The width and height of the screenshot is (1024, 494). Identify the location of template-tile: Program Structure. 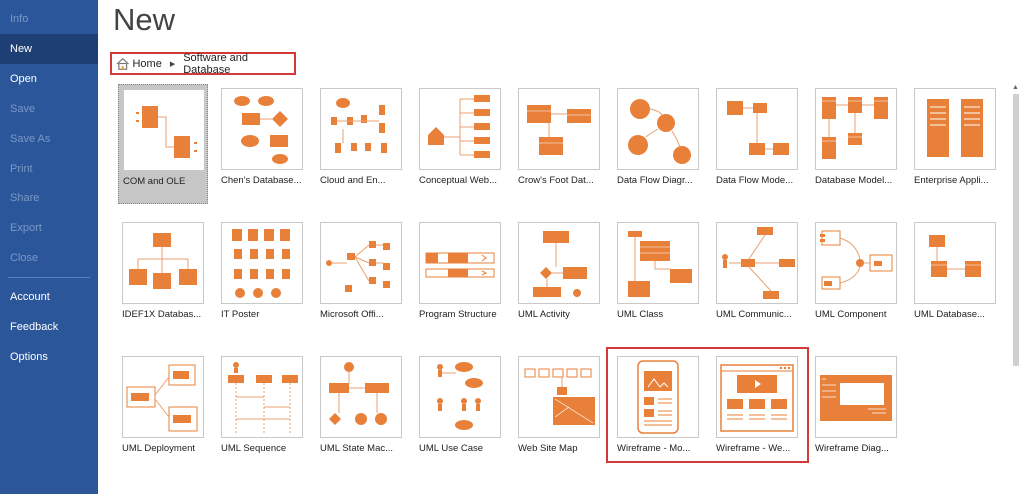
(460, 278).